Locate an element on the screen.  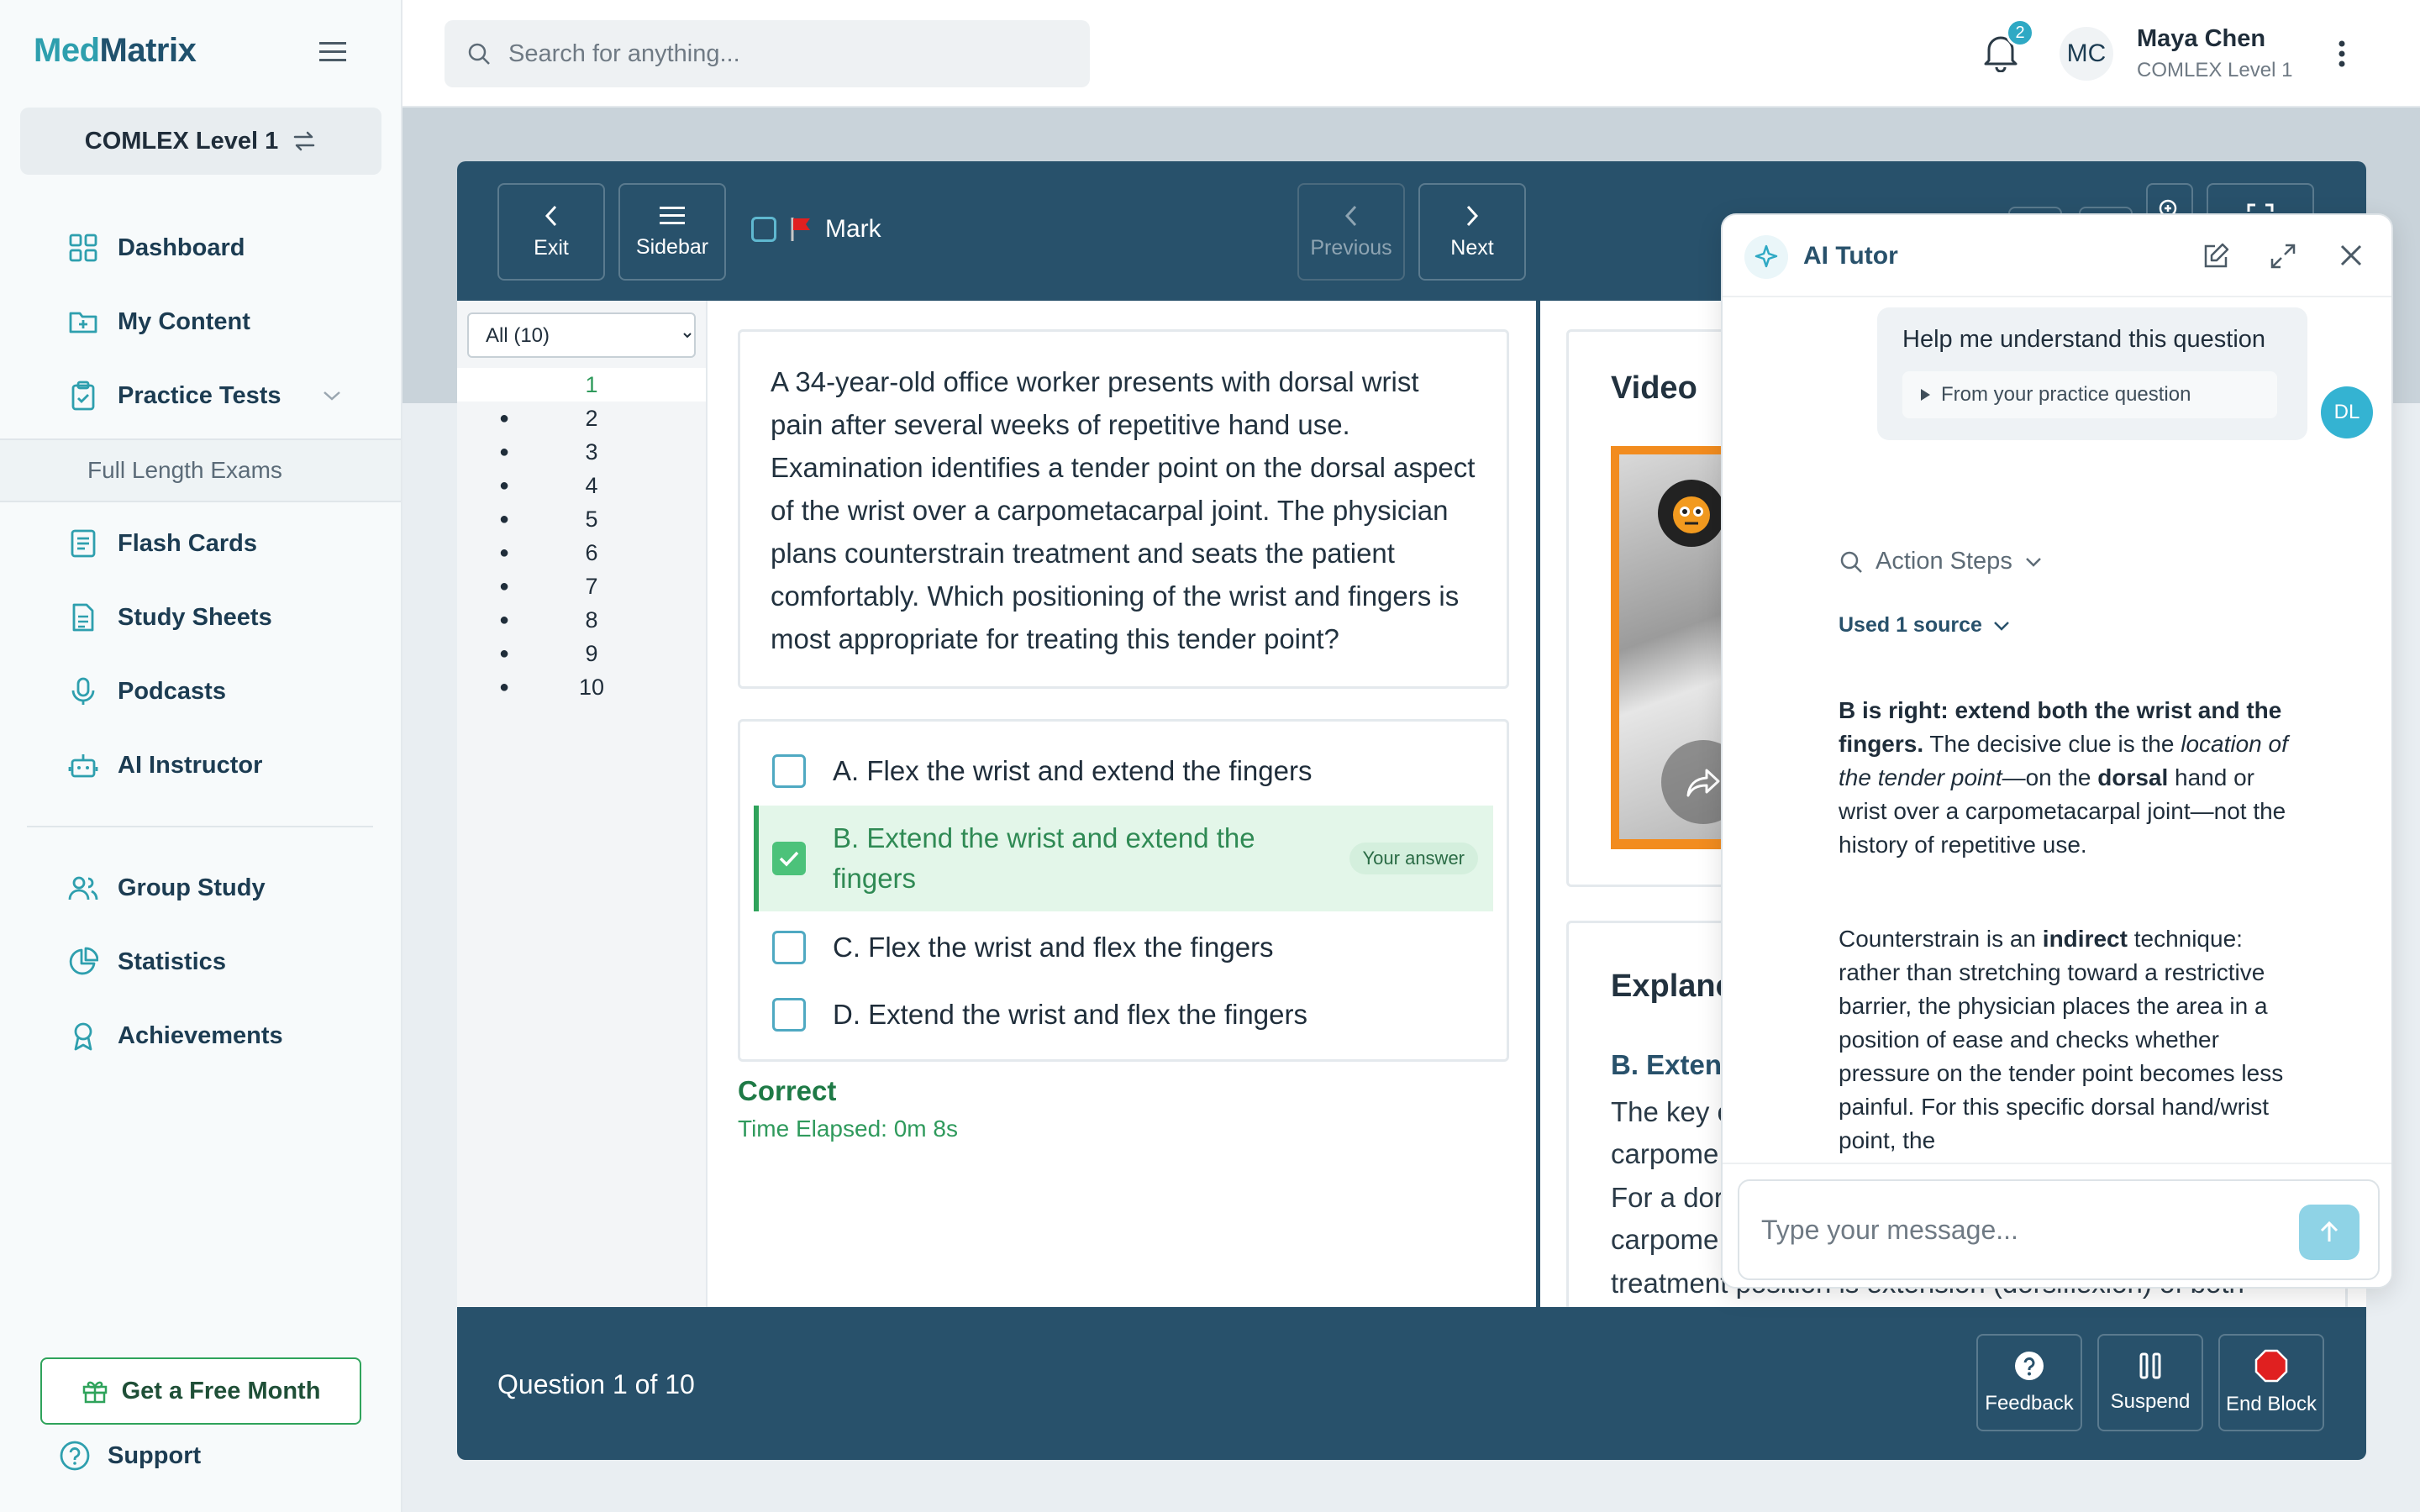
sidebar-toggle-button: Sidebar is located at coordinates (672, 232).